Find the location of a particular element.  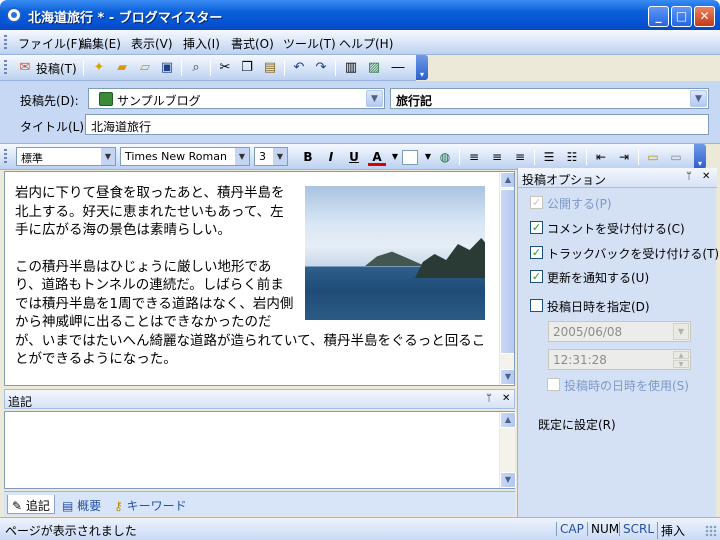

italic-button: I is located at coordinates (331, 157).